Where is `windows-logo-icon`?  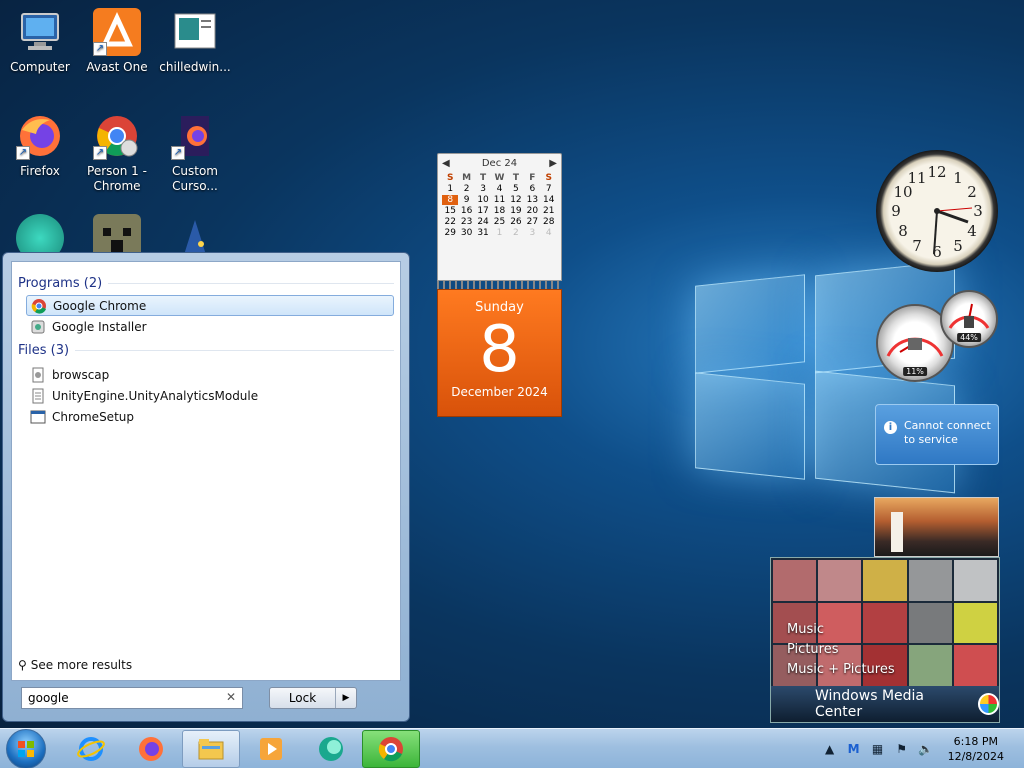
windows-logo-icon is located at coordinates (26, 748).